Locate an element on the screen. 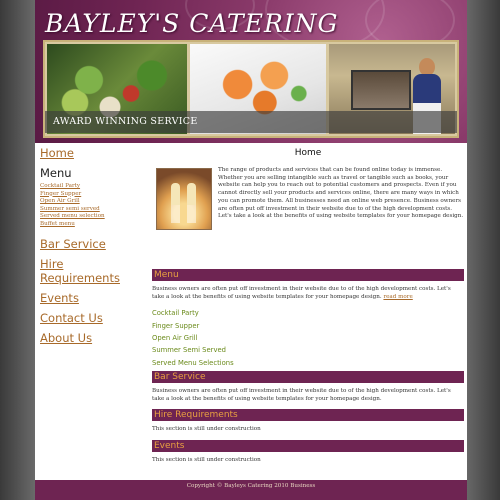 This screenshot has width=500, height=500. sub-link-served-menu-selection: Served menu selection is located at coordinates (93, 217).